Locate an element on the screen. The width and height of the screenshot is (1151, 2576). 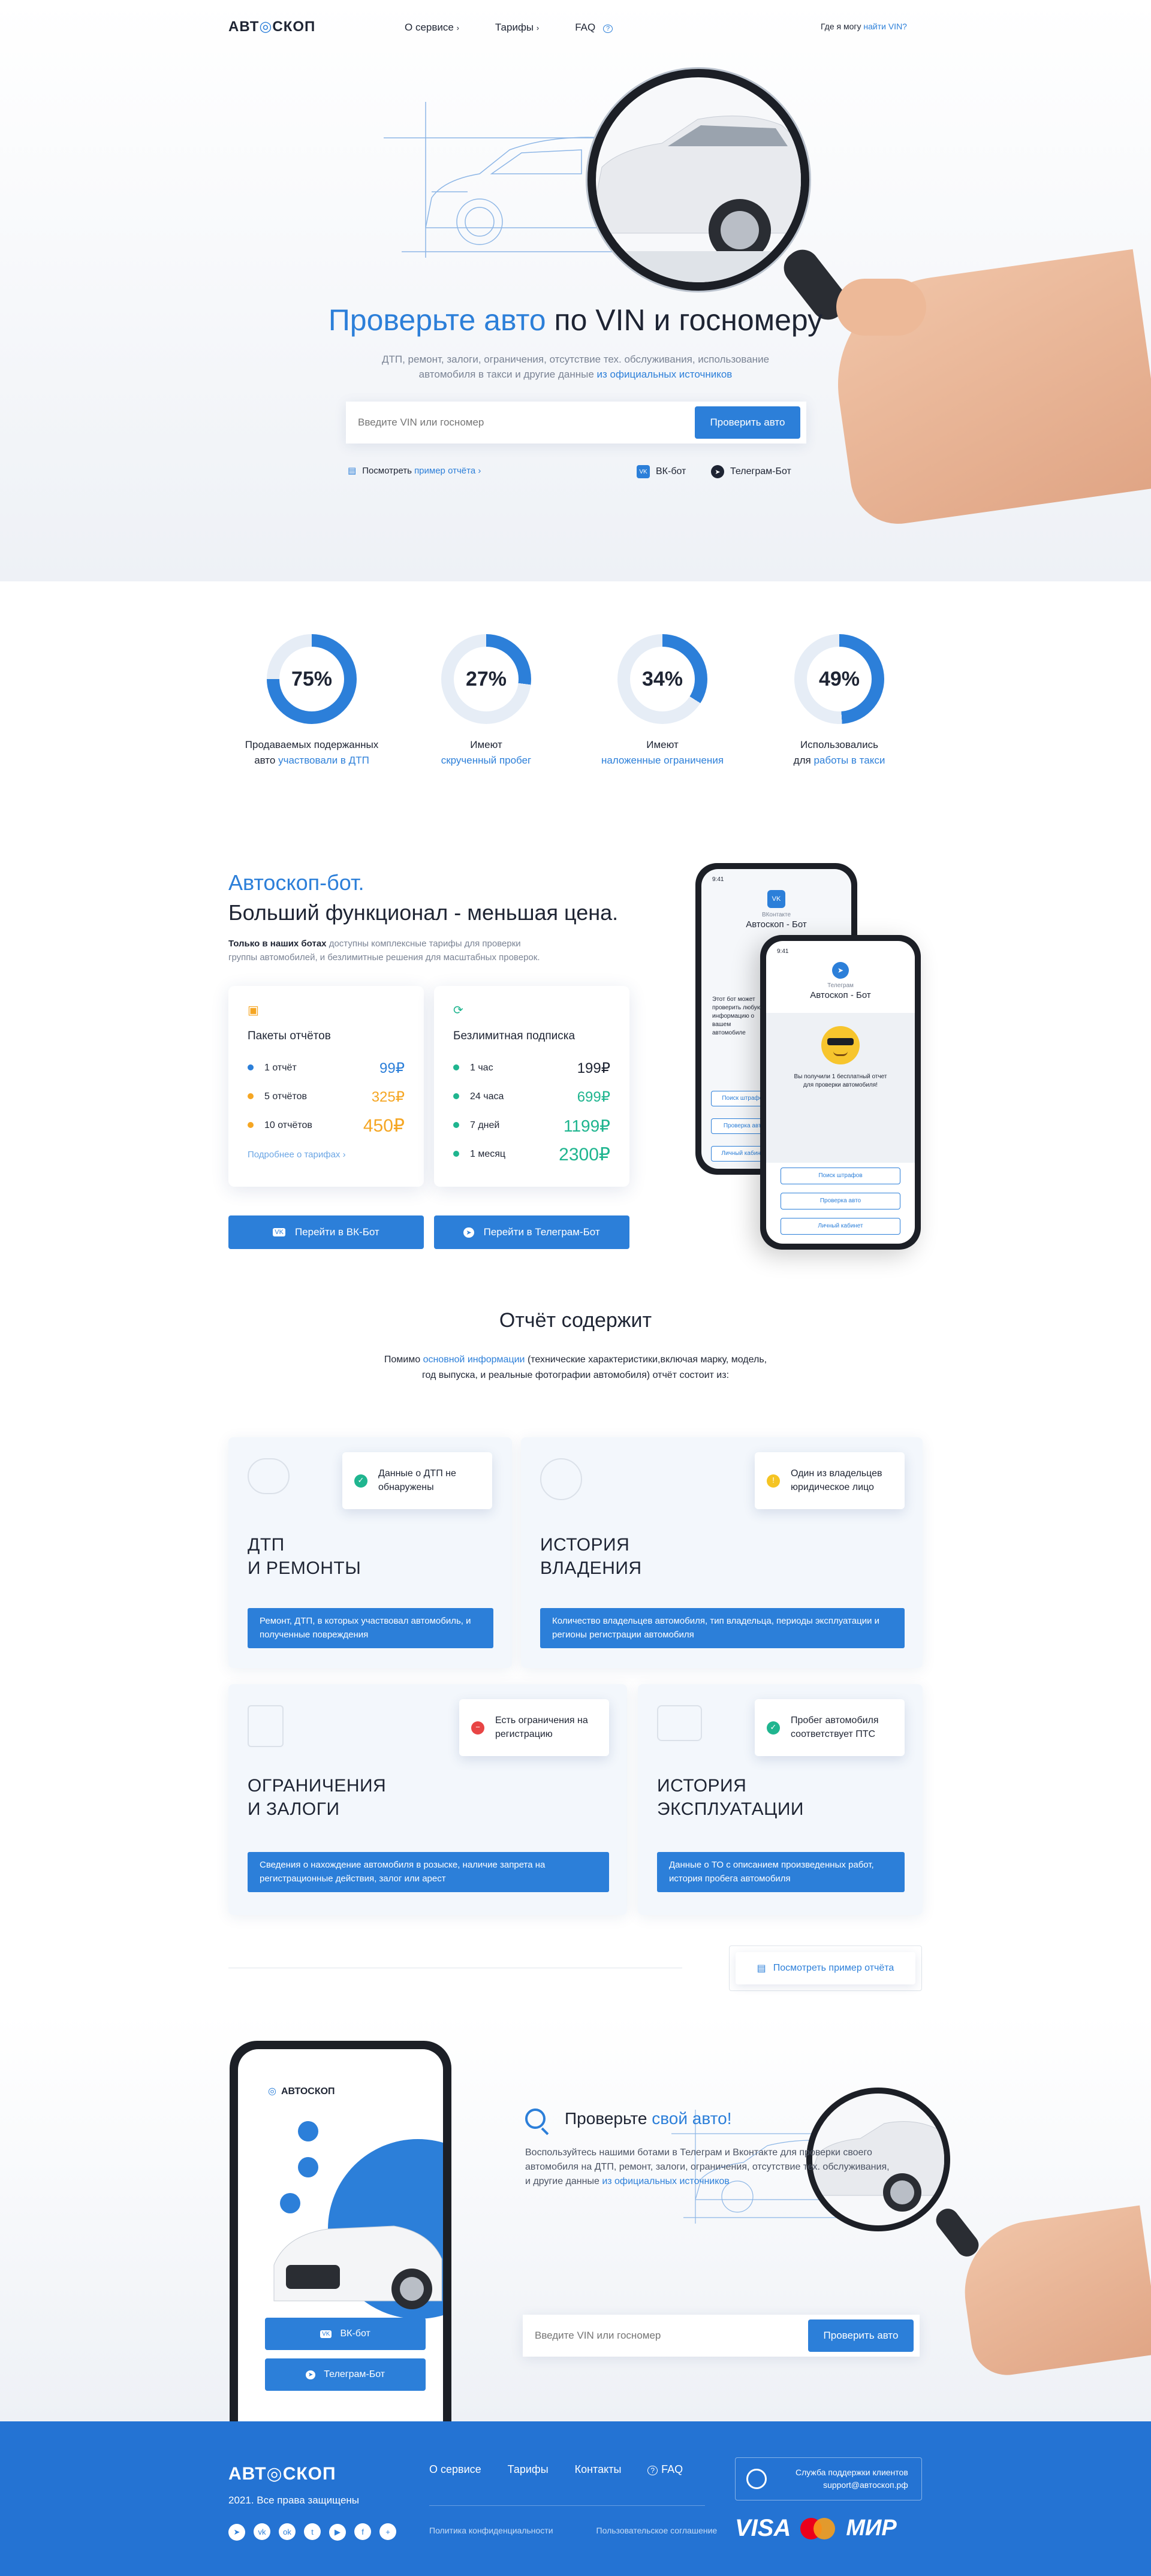
unlimited-price: 199₽ is located at coordinates (593, 1068).